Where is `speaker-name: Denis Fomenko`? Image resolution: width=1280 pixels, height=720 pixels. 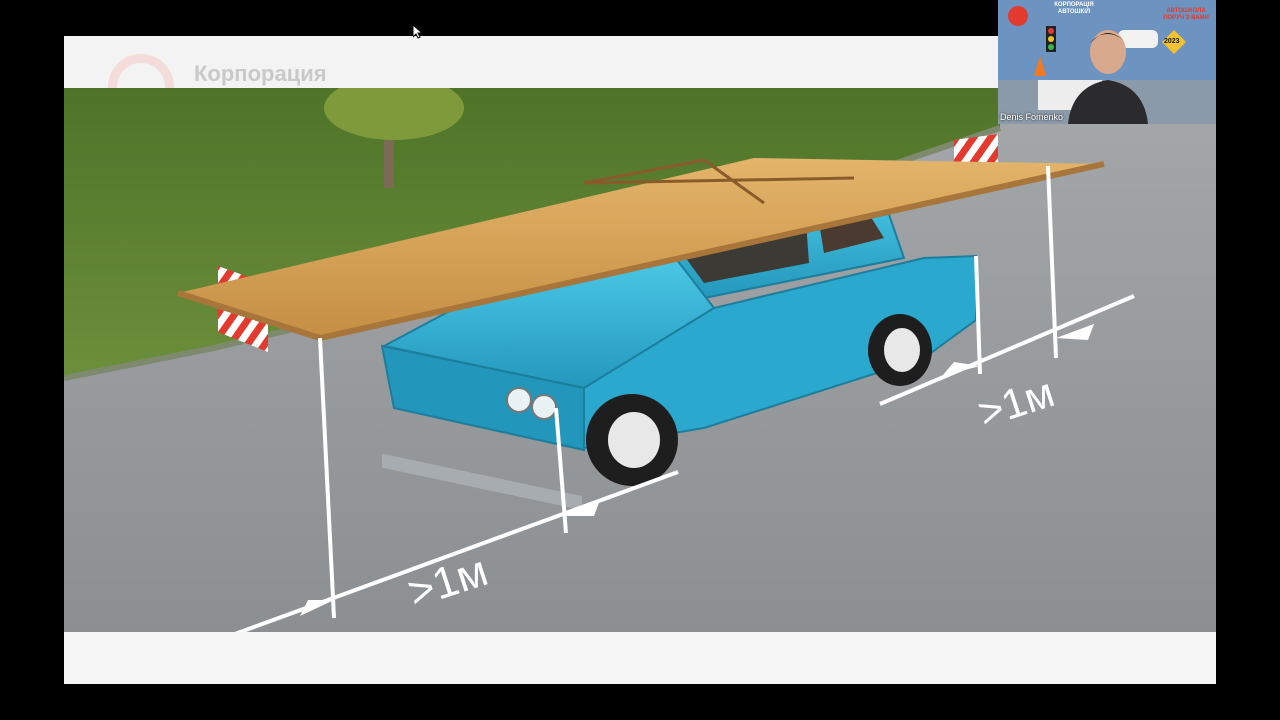
speaker-name: Denis Fomenko is located at coordinates (1032, 117).